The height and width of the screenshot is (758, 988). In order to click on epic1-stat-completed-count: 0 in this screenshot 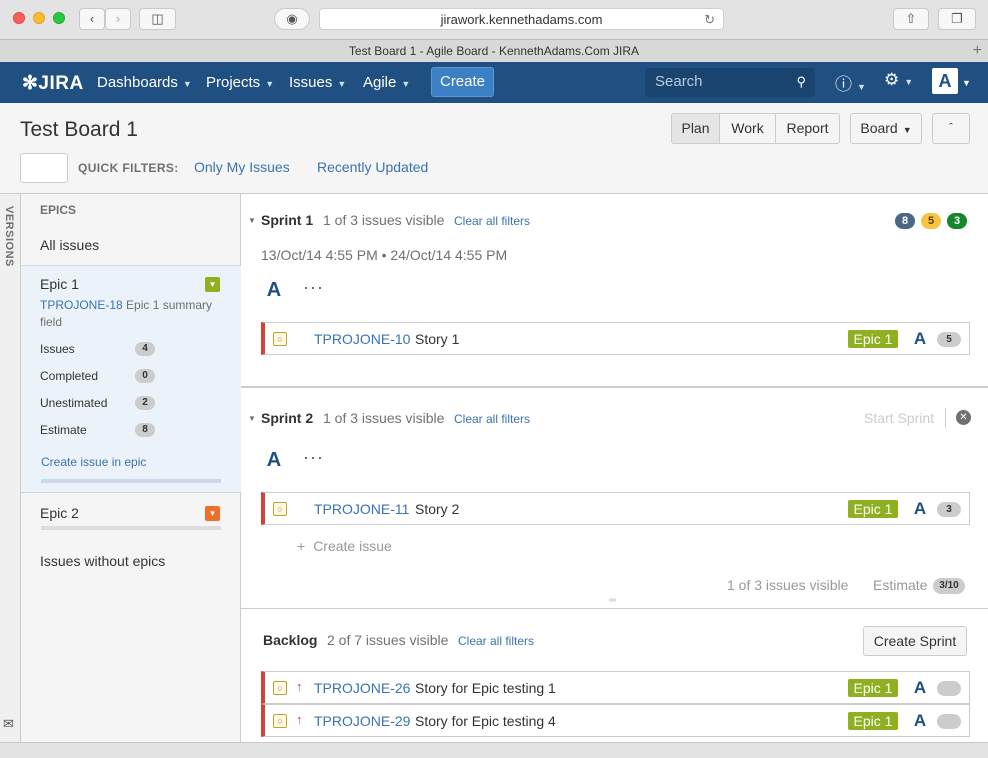, I will do `click(145, 376)`.